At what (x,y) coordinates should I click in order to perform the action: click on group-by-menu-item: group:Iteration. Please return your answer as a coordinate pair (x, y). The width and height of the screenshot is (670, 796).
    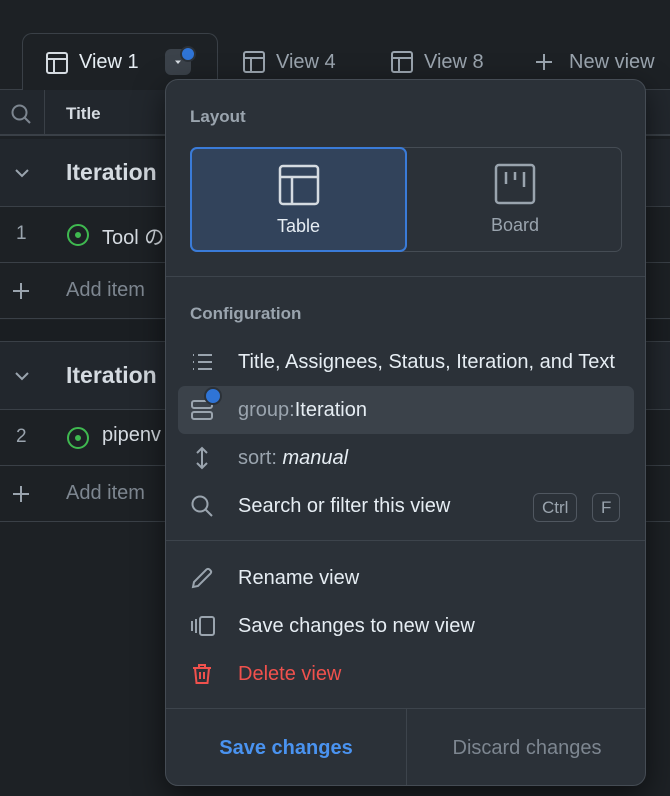
    Looking at the image, I should click on (406, 410).